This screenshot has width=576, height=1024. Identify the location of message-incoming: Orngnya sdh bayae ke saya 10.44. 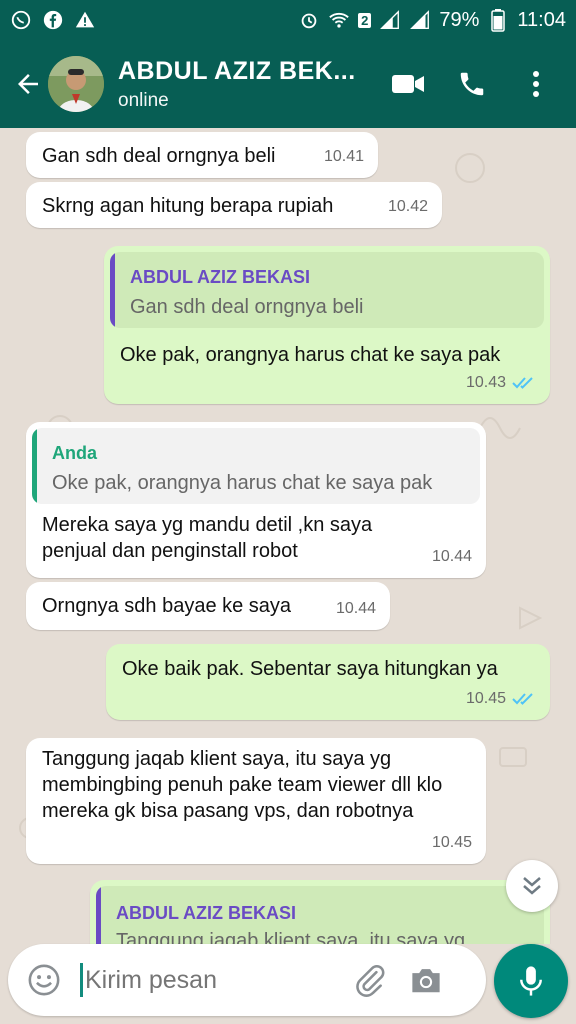
(208, 606).